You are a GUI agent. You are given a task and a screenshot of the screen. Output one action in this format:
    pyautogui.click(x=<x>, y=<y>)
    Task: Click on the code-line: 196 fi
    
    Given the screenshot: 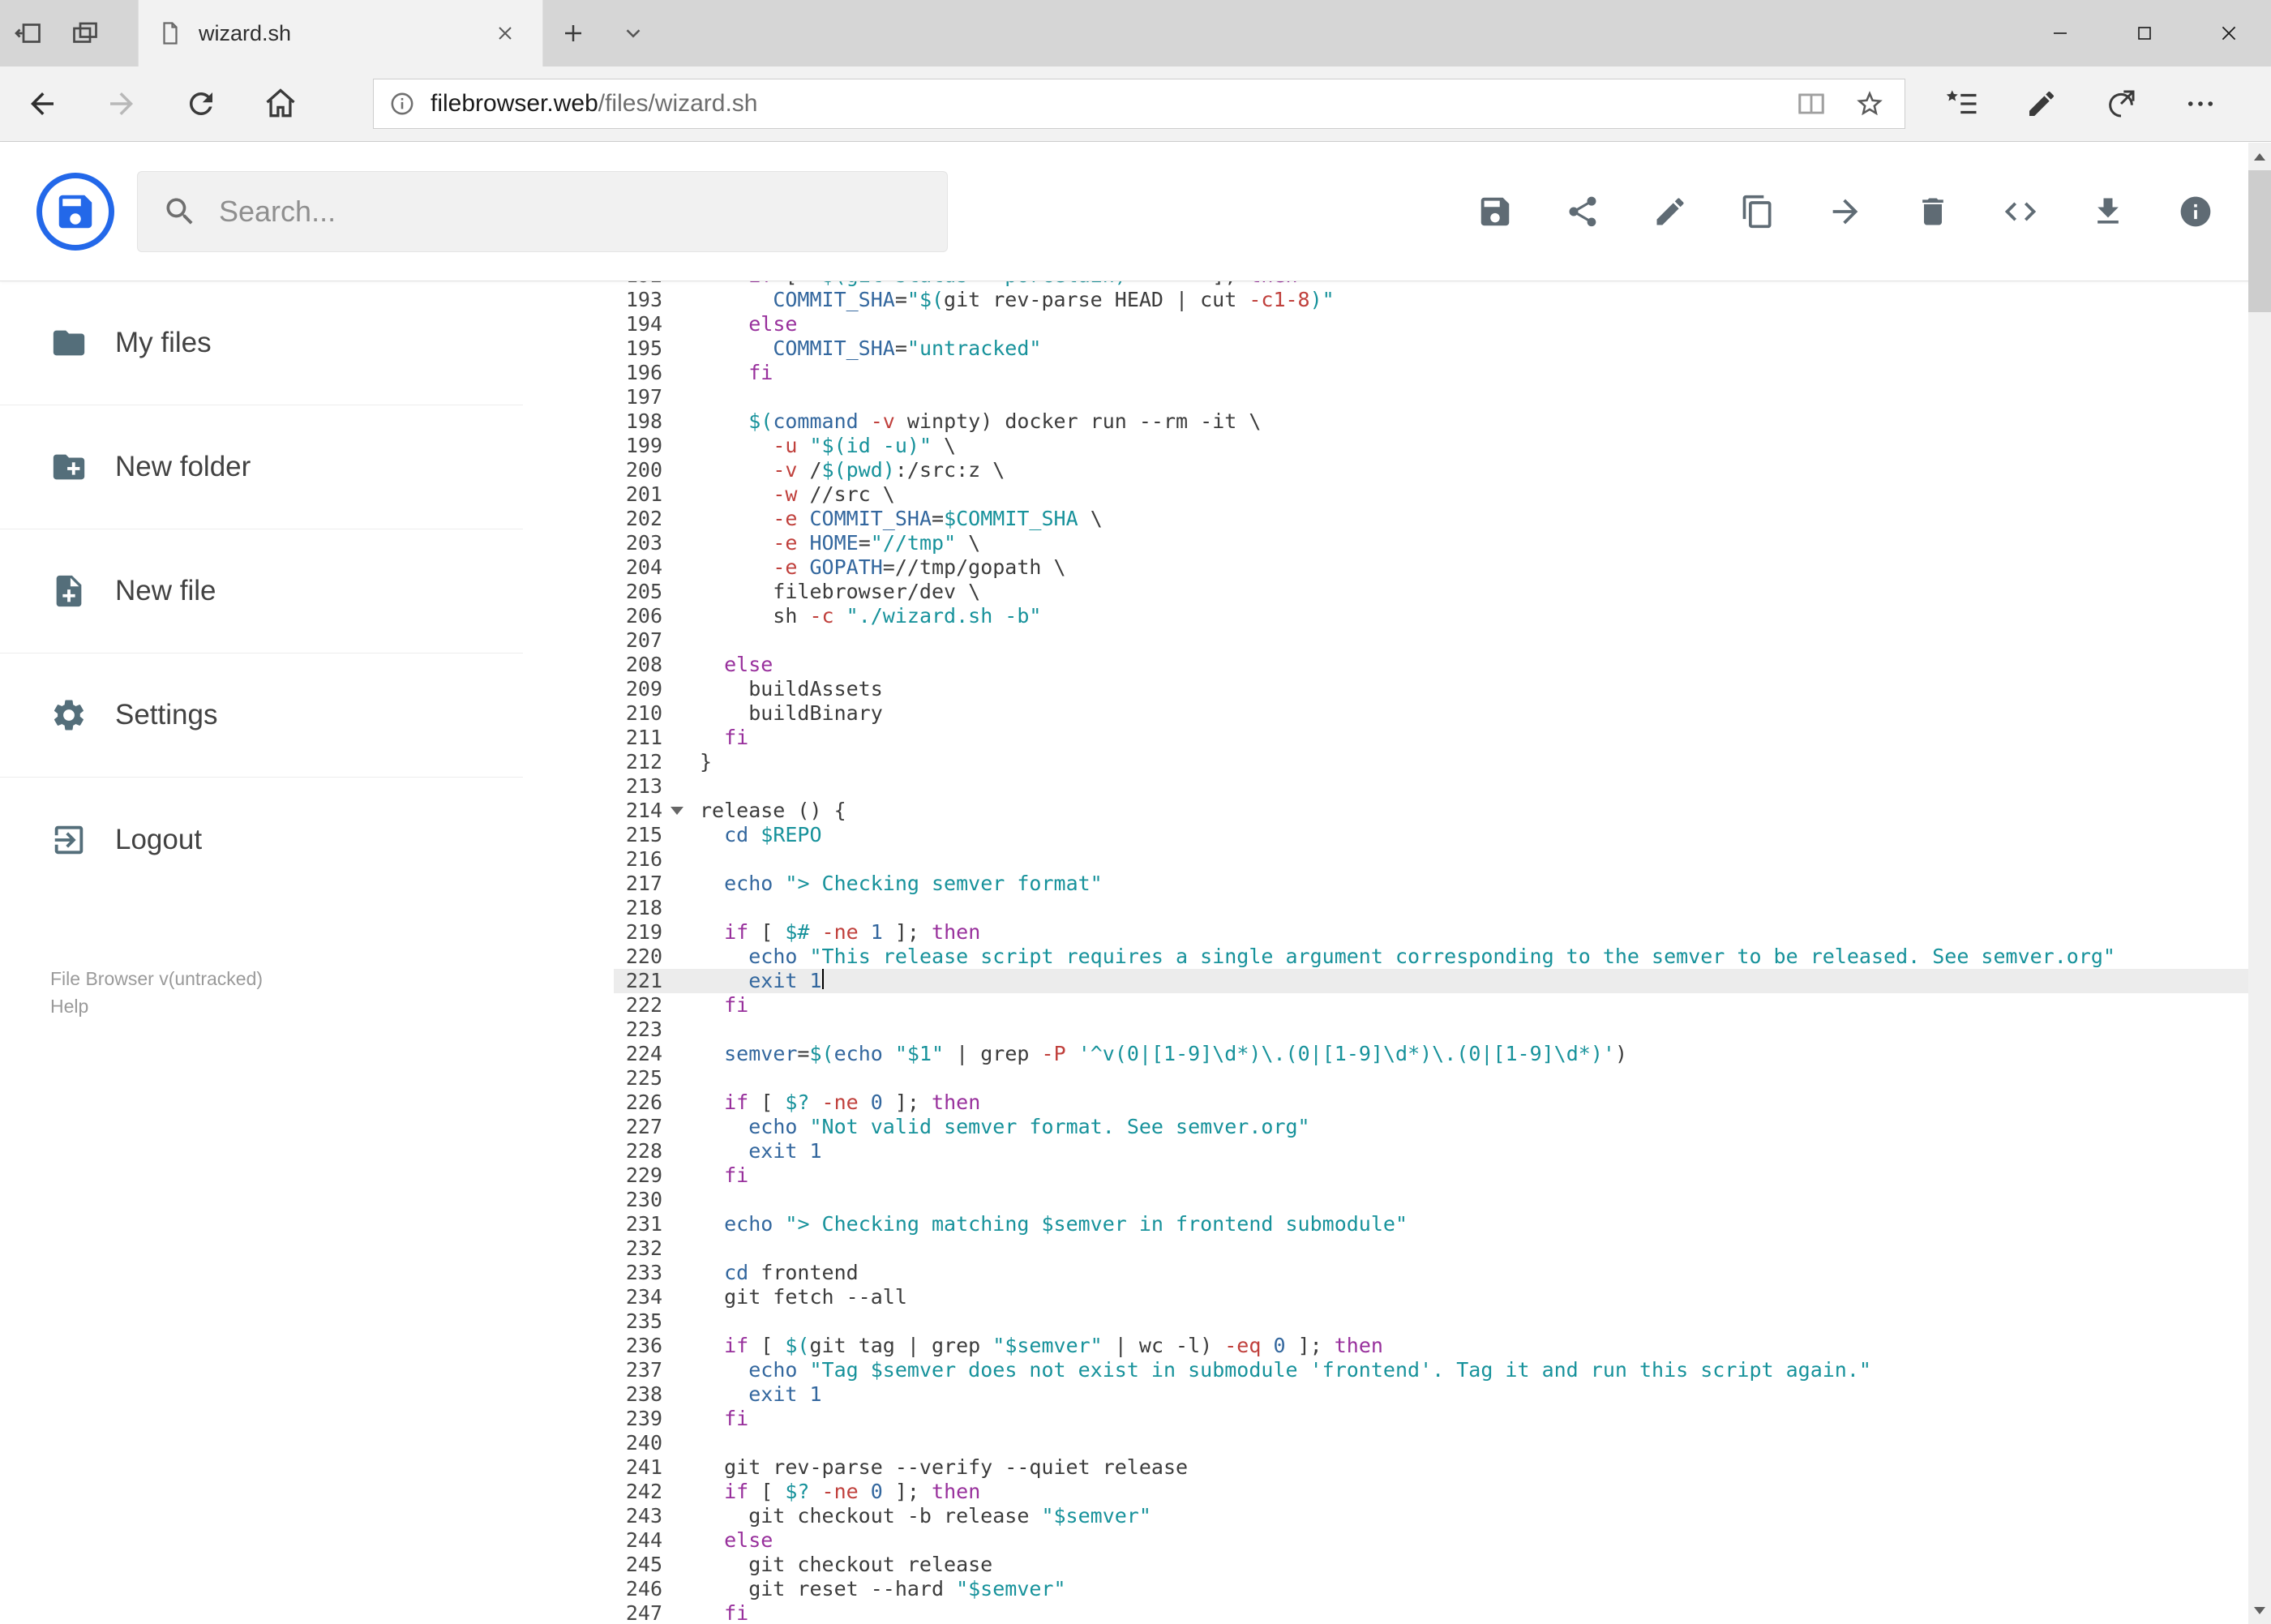 What is the action you would take?
    pyautogui.click(x=1443, y=373)
    